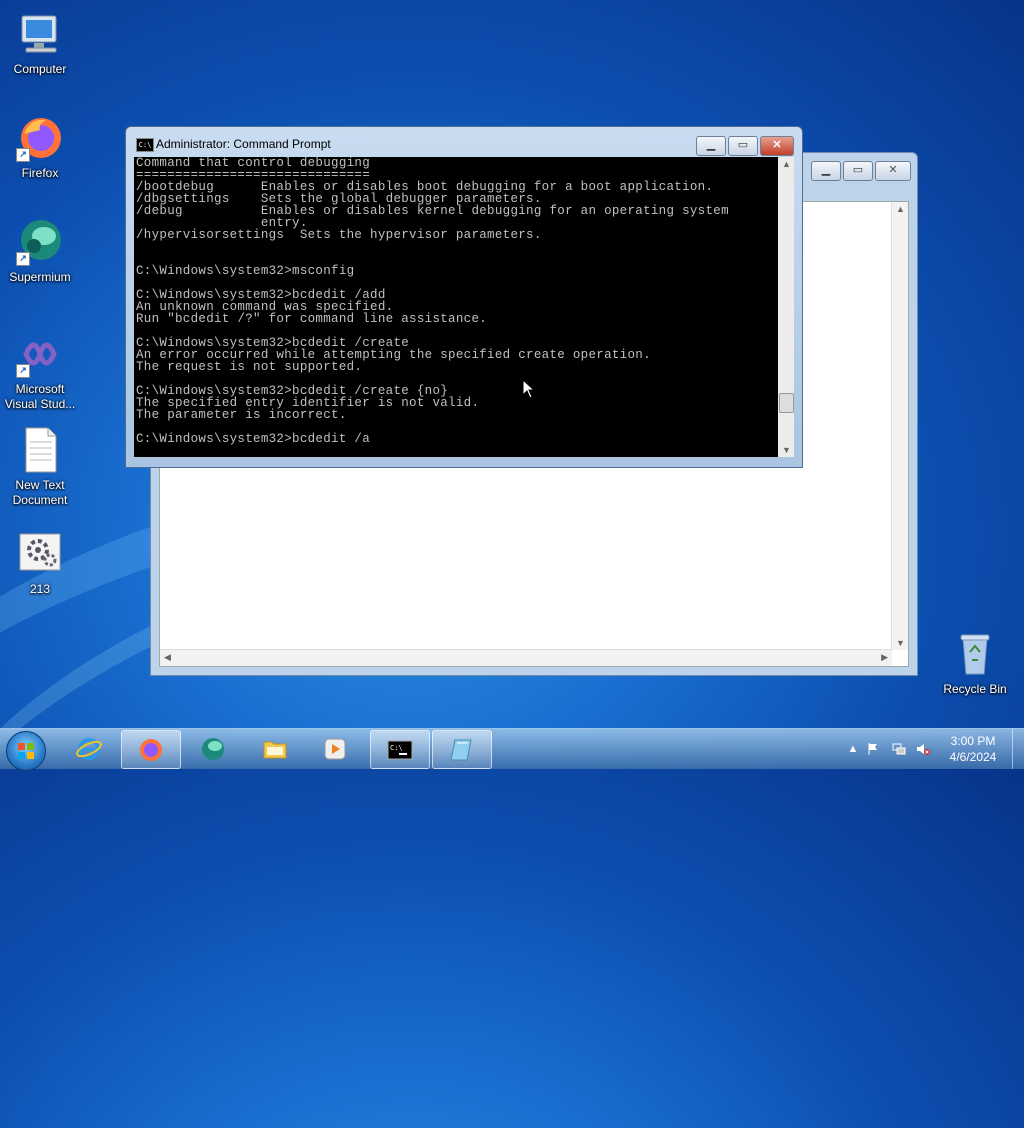 This screenshot has height=1128, width=1024. I want to click on desktop-icon-firefox: ↗ Firefox, so click(40, 147).